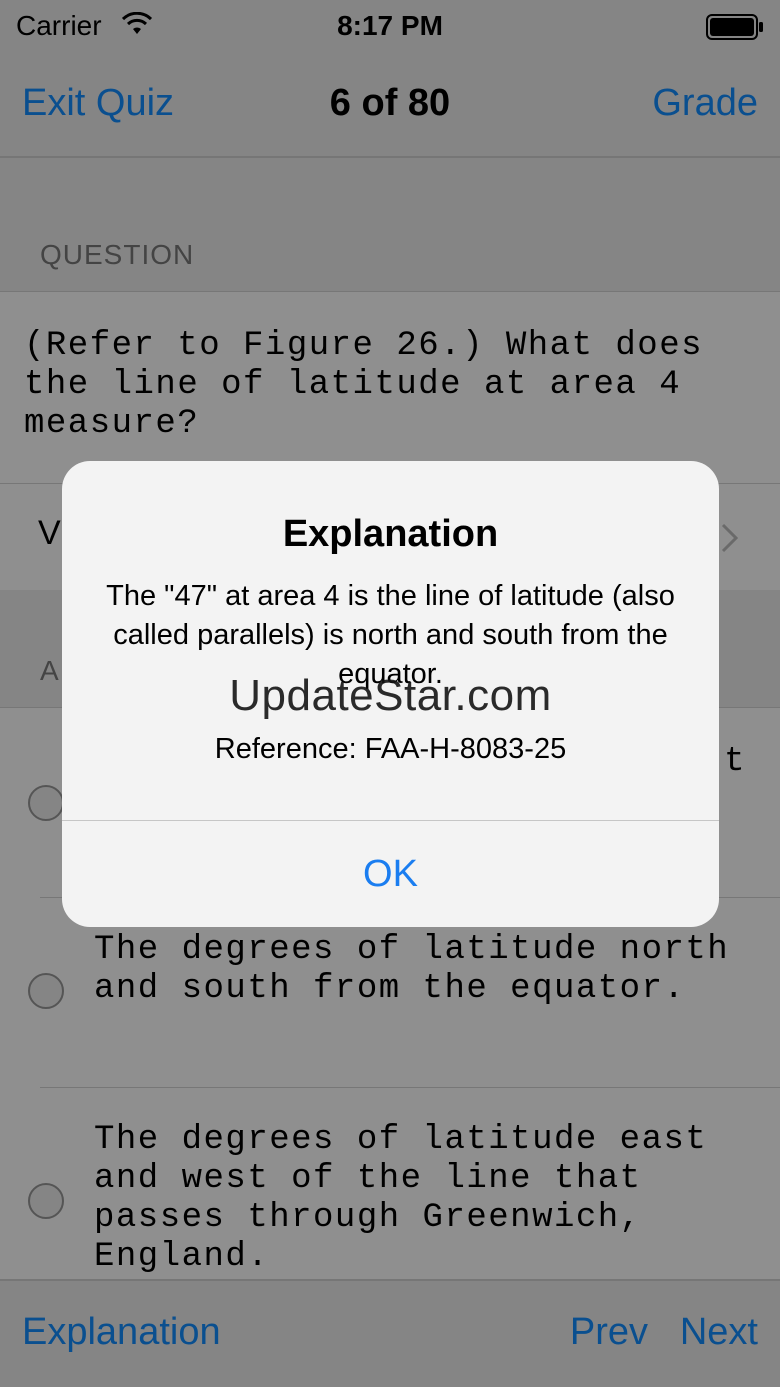  I want to click on view-figure-label: V, so click(49, 533).